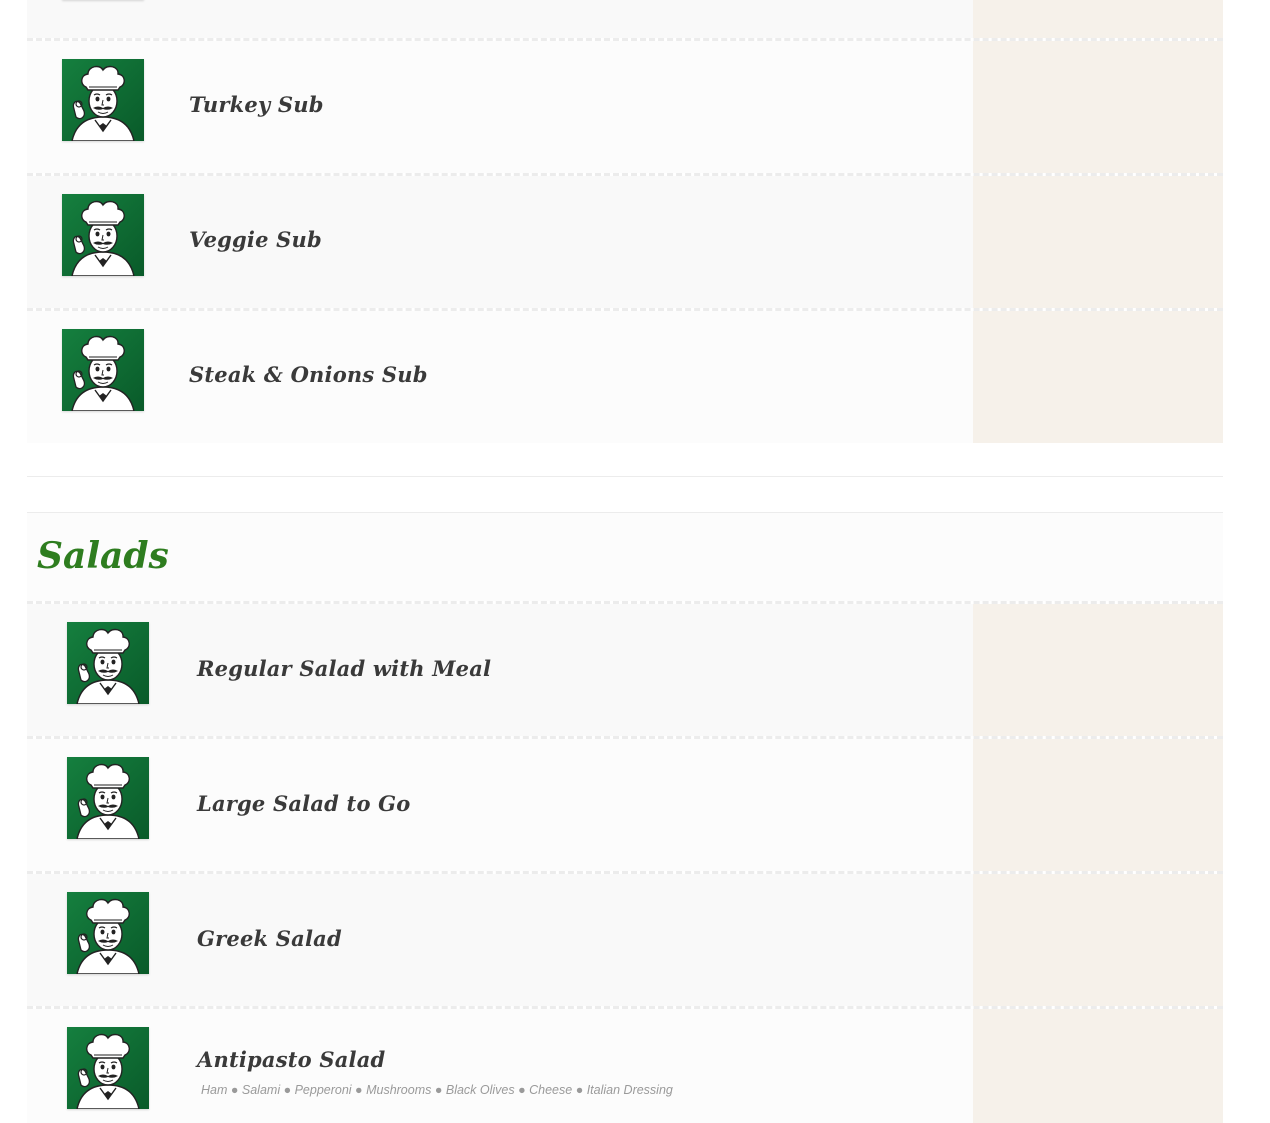 This screenshot has width=1270, height=1123. What do you see at coordinates (625, 19) in the screenshot?
I see `table-row` at bounding box center [625, 19].